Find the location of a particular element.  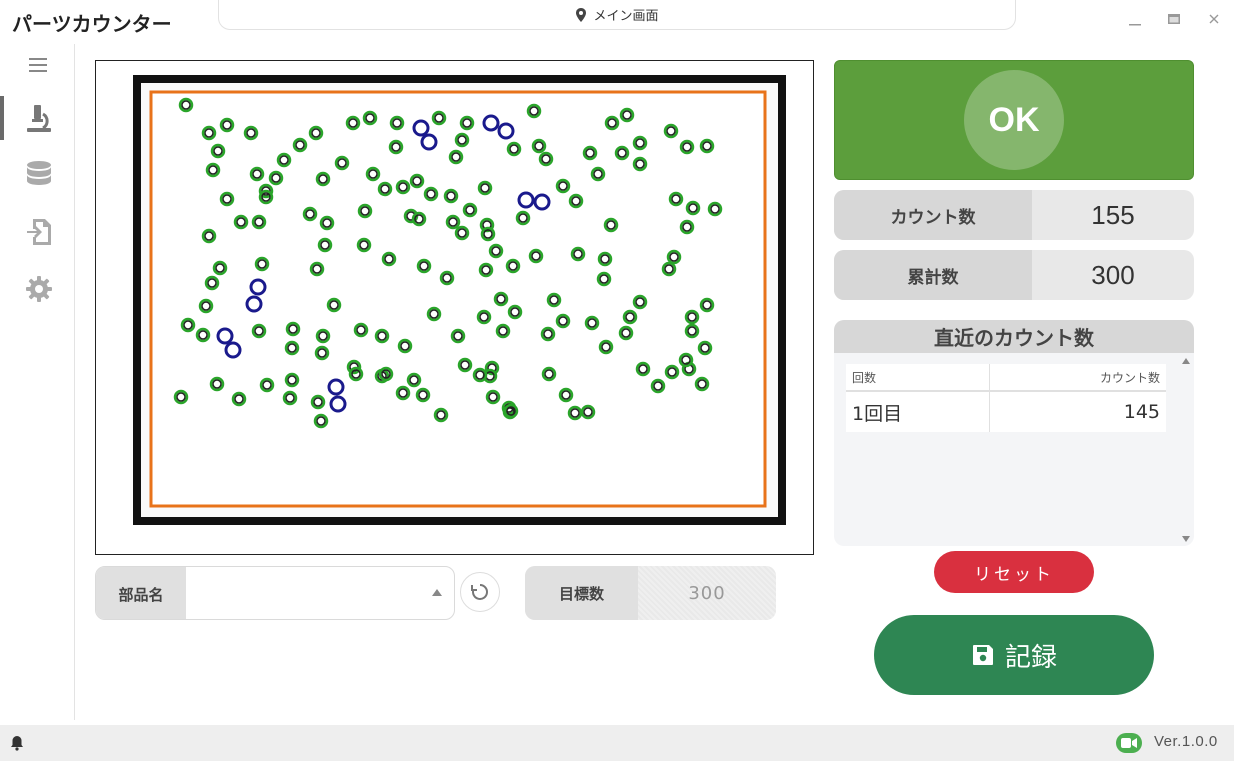

menu-icon is located at coordinates (38, 65).